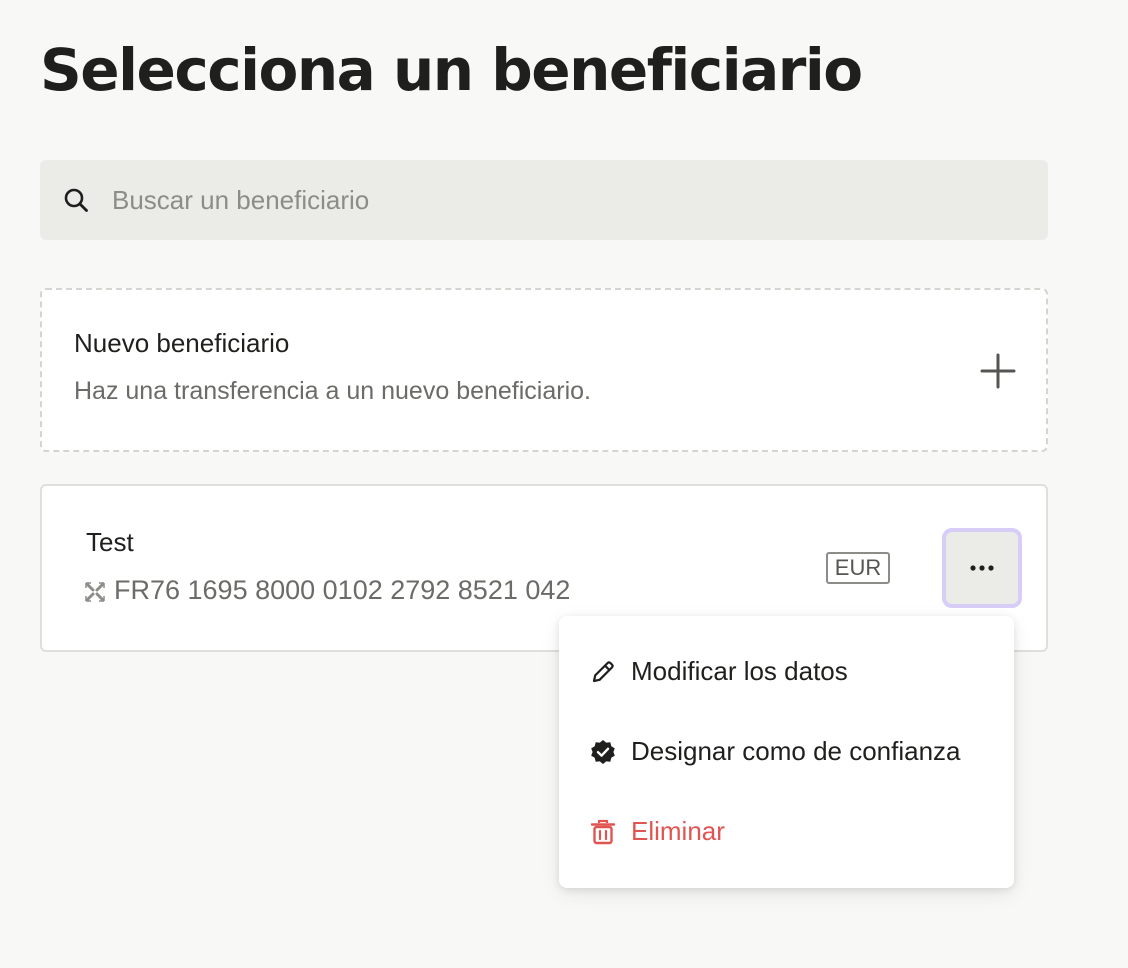  Describe the element at coordinates (998, 371) in the screenshot. I see `plus-icon` at that location.